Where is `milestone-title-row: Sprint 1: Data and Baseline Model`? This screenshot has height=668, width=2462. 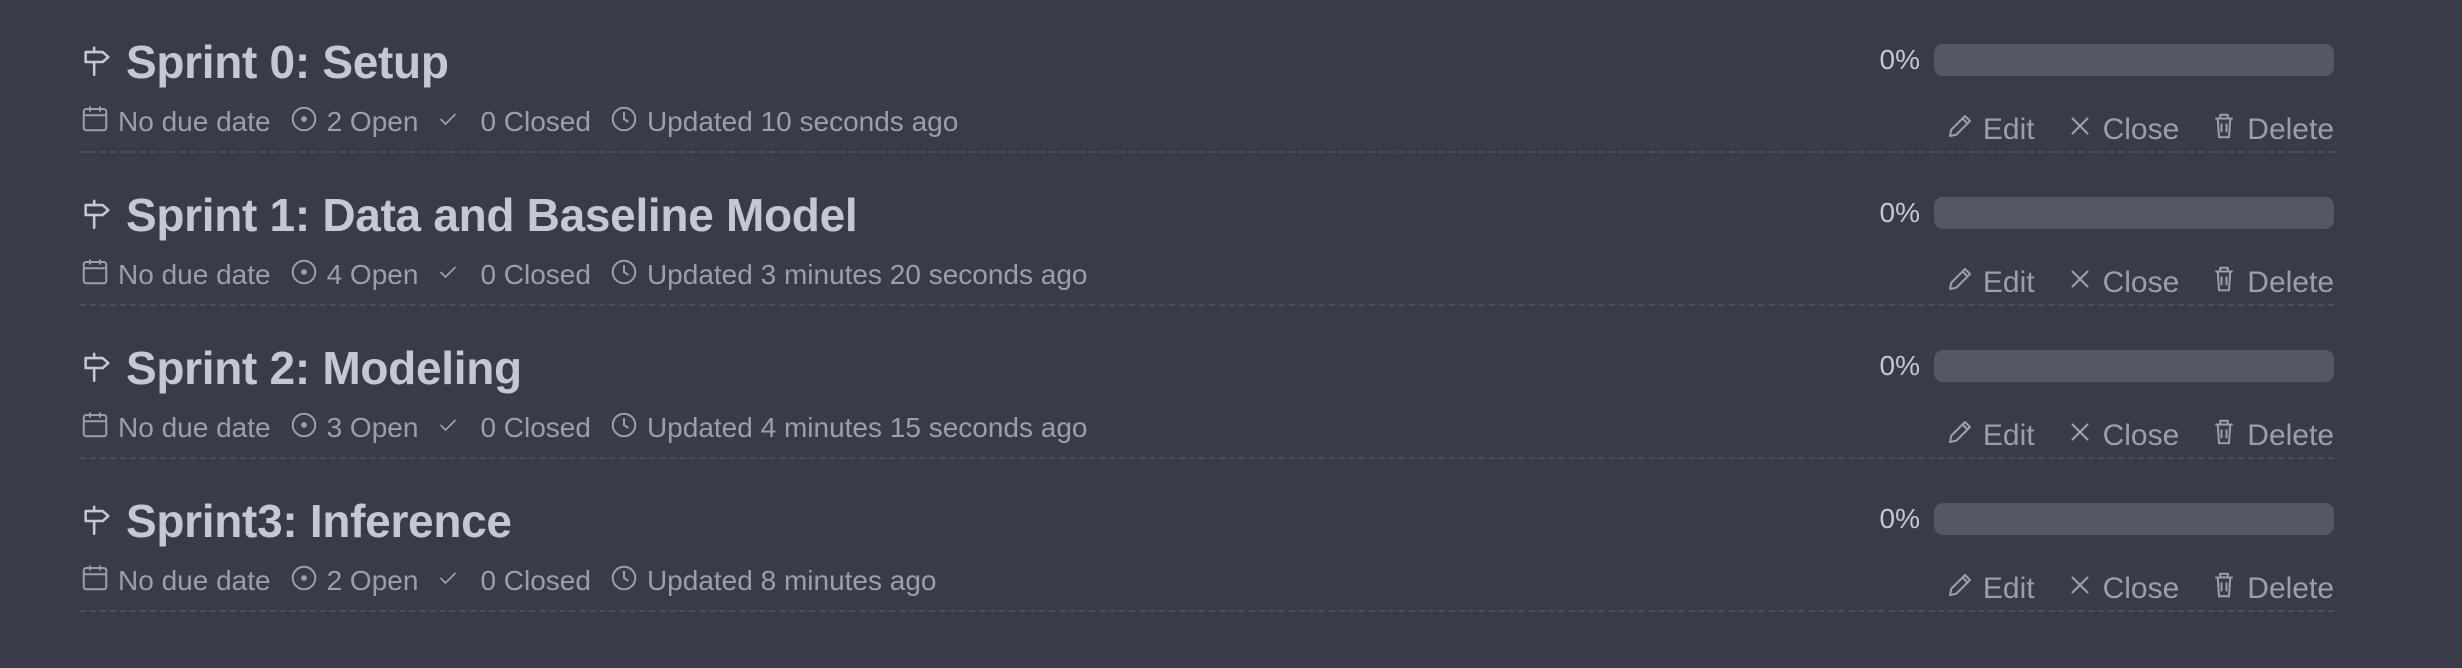
milestone-title-row: Sprint 1: Data and Baseline Model is located at coordinates (469, 215).